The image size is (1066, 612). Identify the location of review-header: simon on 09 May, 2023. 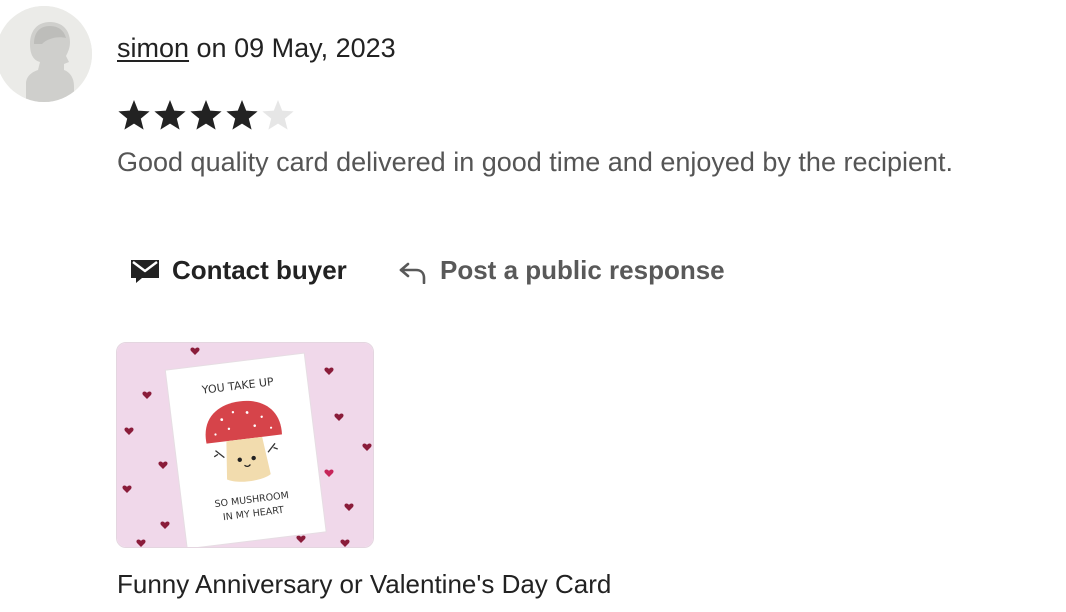
(256, 48).